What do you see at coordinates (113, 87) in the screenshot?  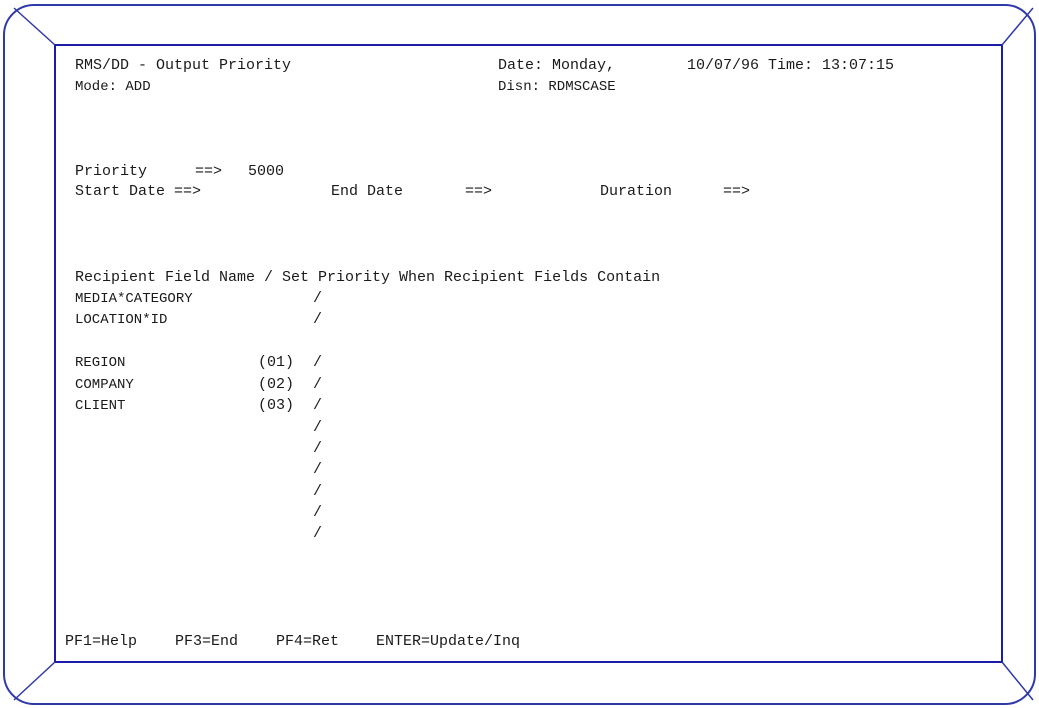 I see `mode-indicator: Mode: ADD` at bounding box center [113, 87].